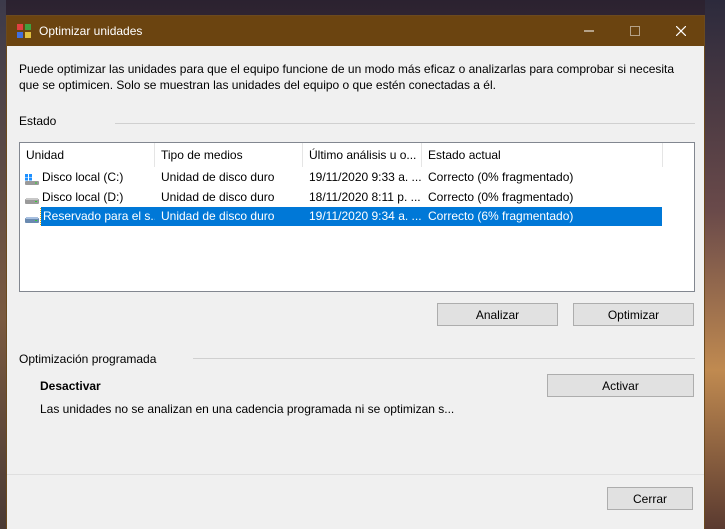 The height and width of the screenshot is (529, 725). What do you see at coordinates (444, 358) in the screenshot?
I see `scheduled-divider` at bounding box center [444, 358].